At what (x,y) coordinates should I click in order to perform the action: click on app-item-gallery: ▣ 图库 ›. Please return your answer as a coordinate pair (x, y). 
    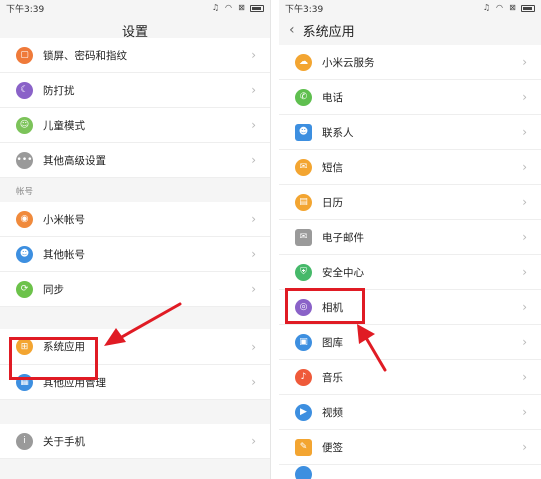
    Looking at the image, I should click on (410, 342).